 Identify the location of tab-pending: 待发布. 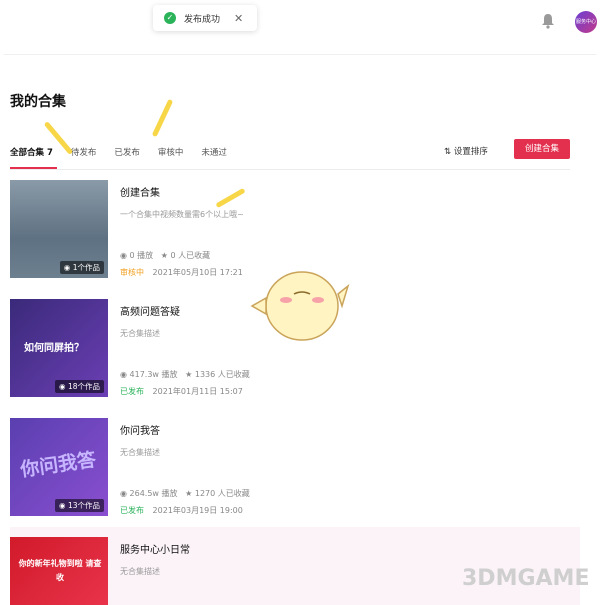
(84, 152).